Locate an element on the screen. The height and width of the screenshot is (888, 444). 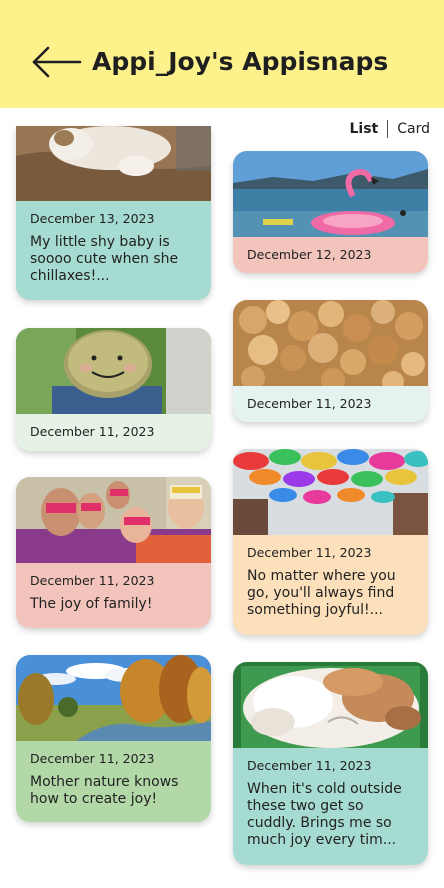
post-date: December 12, 2023 is located at coordinates (309, 254).